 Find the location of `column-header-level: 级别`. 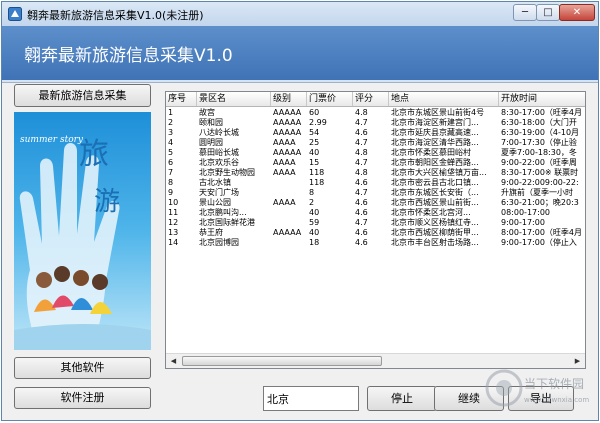

column-header-level: 级别 is located at coordinates (289, 99).